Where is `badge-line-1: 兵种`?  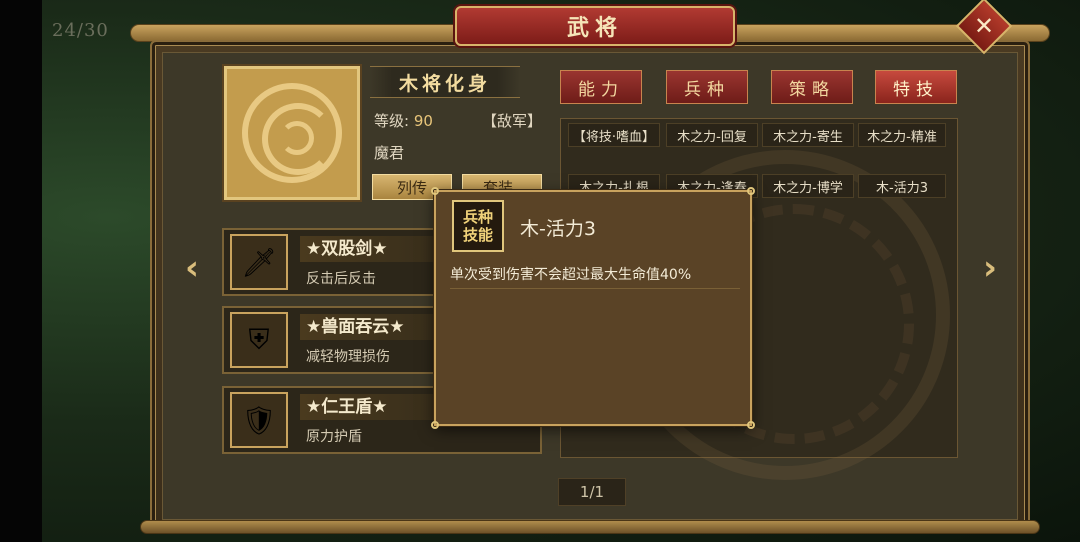 badge-line-1: 兵种 is located at coordinates (477, 217).